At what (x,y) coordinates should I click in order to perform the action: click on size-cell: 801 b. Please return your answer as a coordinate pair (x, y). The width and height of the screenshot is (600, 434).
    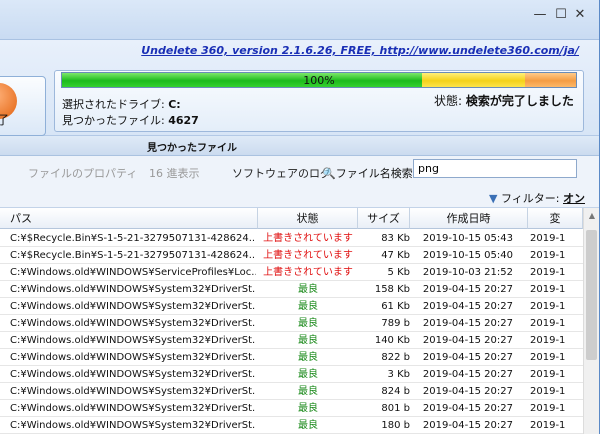
    Looking at the image, I should click on (395, 408).